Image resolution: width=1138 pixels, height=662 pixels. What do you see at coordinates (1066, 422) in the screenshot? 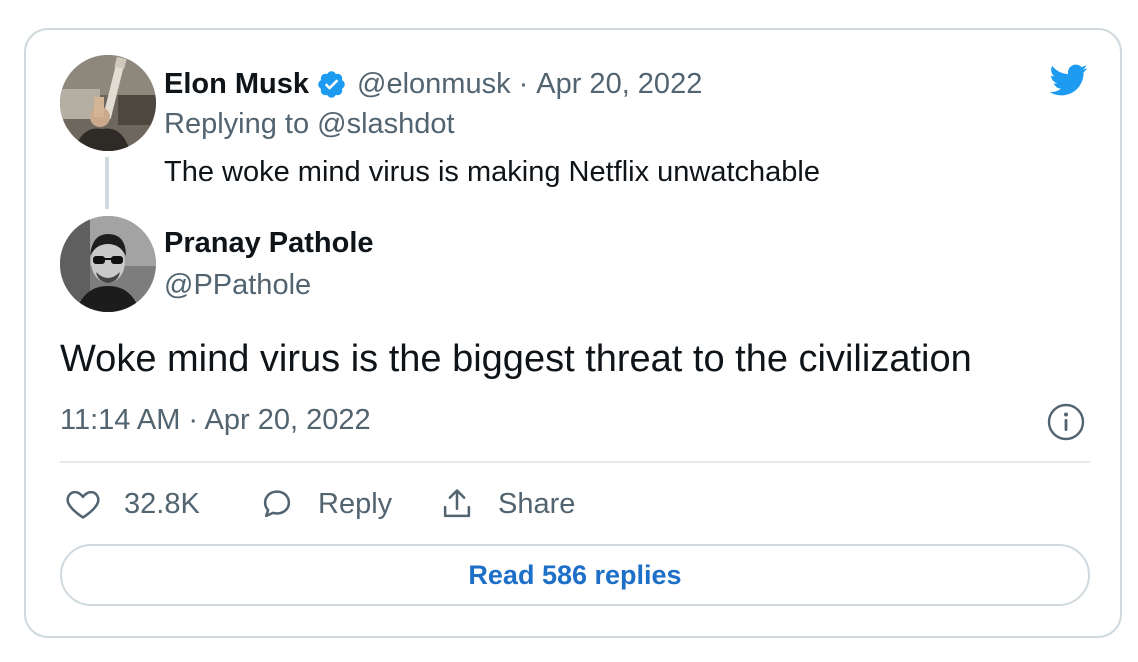
I see `info-icon` at bounding box center [1066, 422].